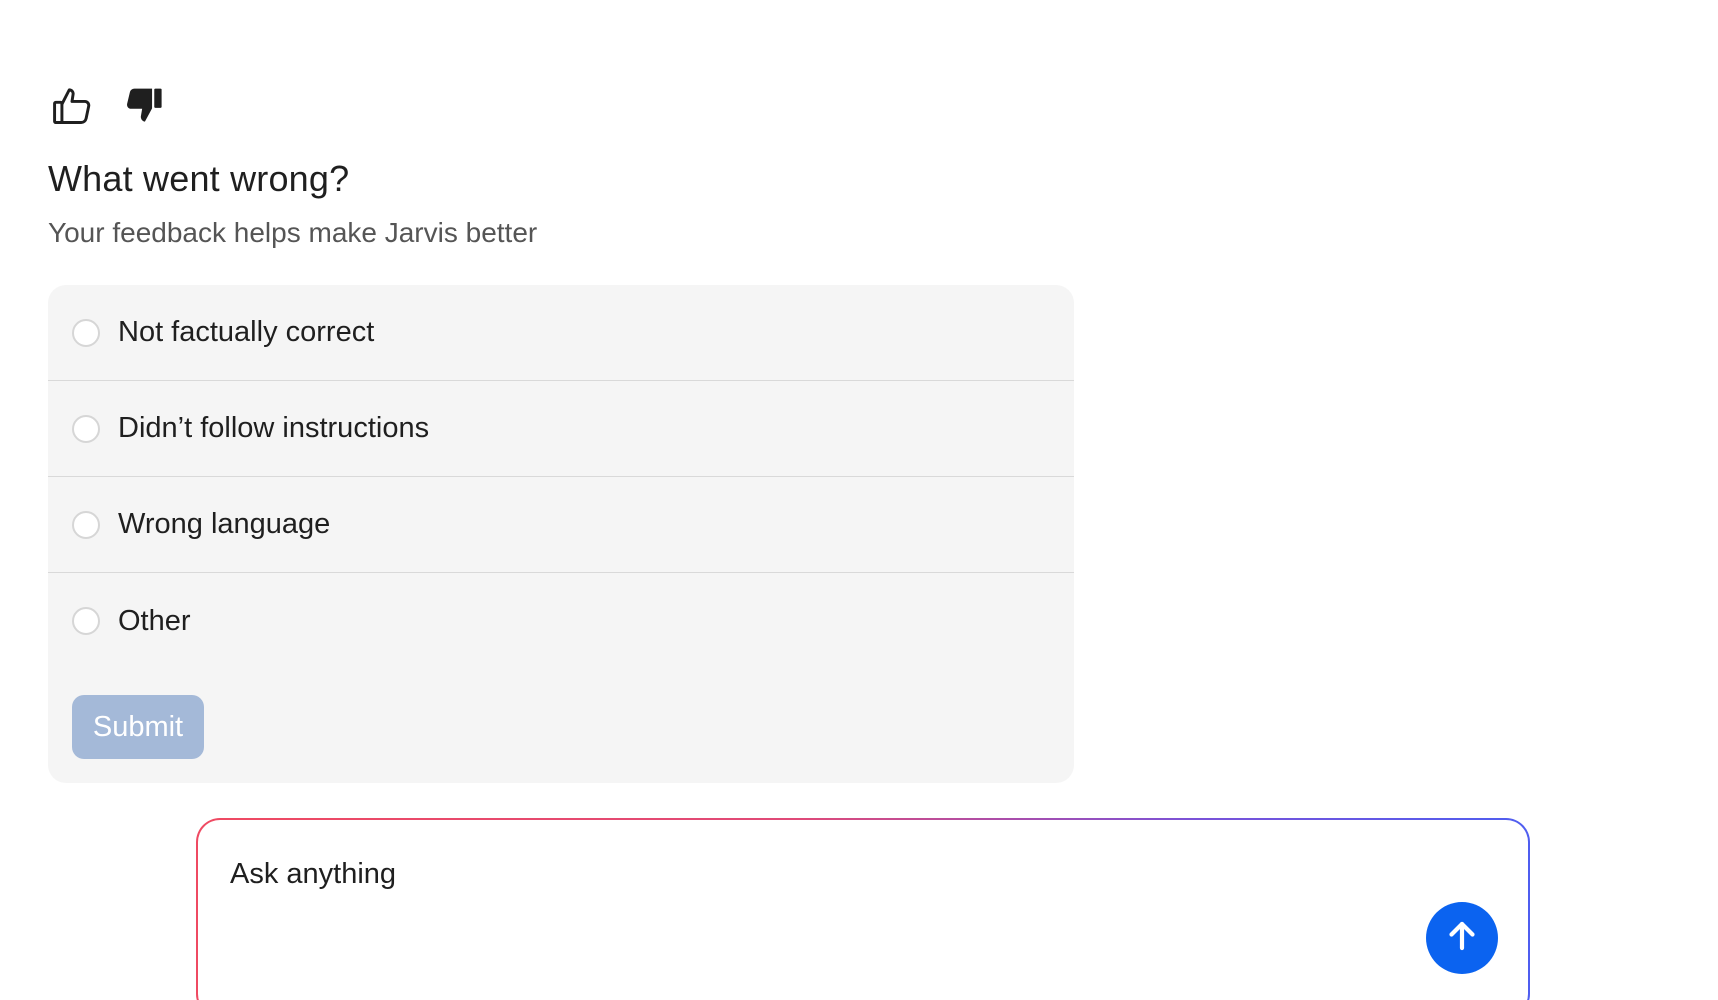 The image size is (1718, 1000). I want to click on thumbs-down-button, so click(144, 106).